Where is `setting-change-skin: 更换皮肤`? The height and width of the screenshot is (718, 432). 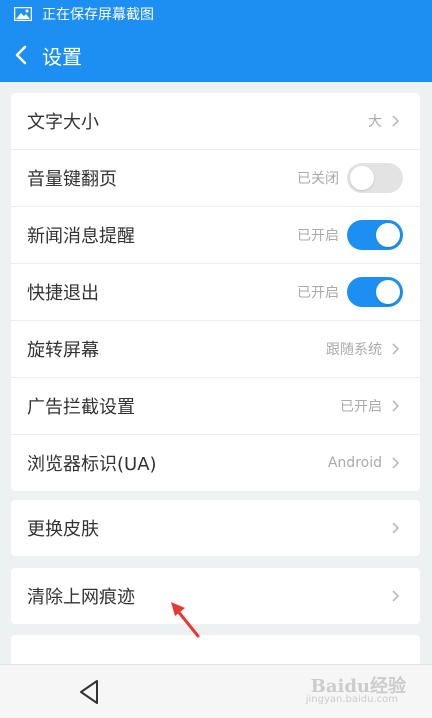 setting-change-skin: 更换皮肤 is located at coordinates (215, 528).